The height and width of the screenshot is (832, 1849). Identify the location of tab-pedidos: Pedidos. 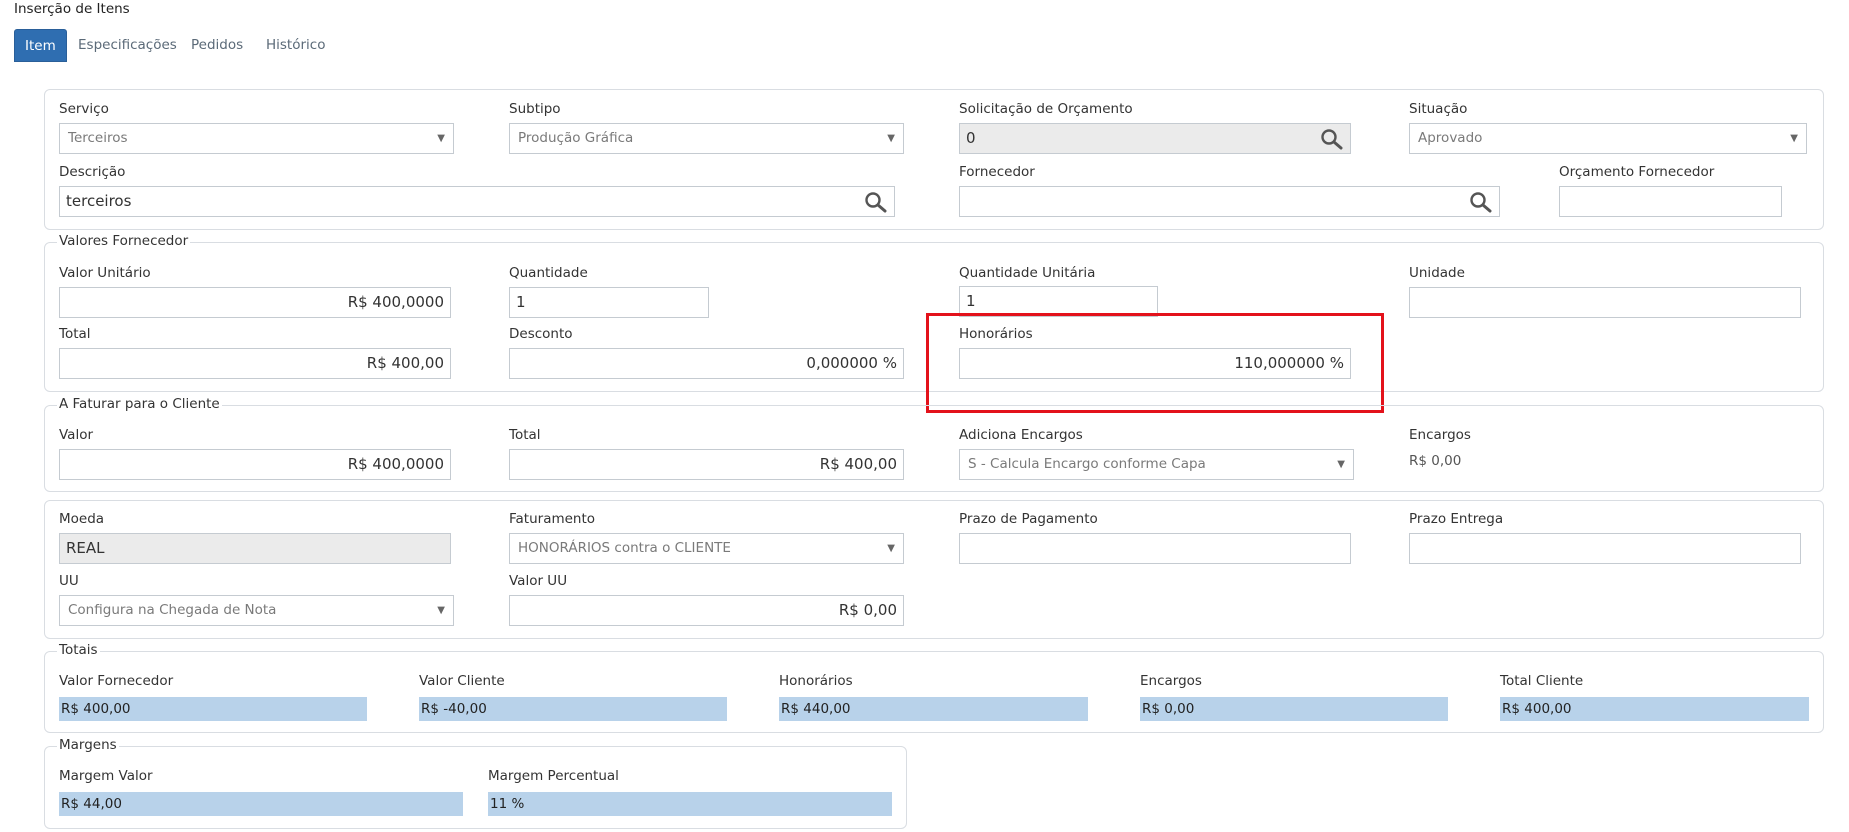
(217, 45).